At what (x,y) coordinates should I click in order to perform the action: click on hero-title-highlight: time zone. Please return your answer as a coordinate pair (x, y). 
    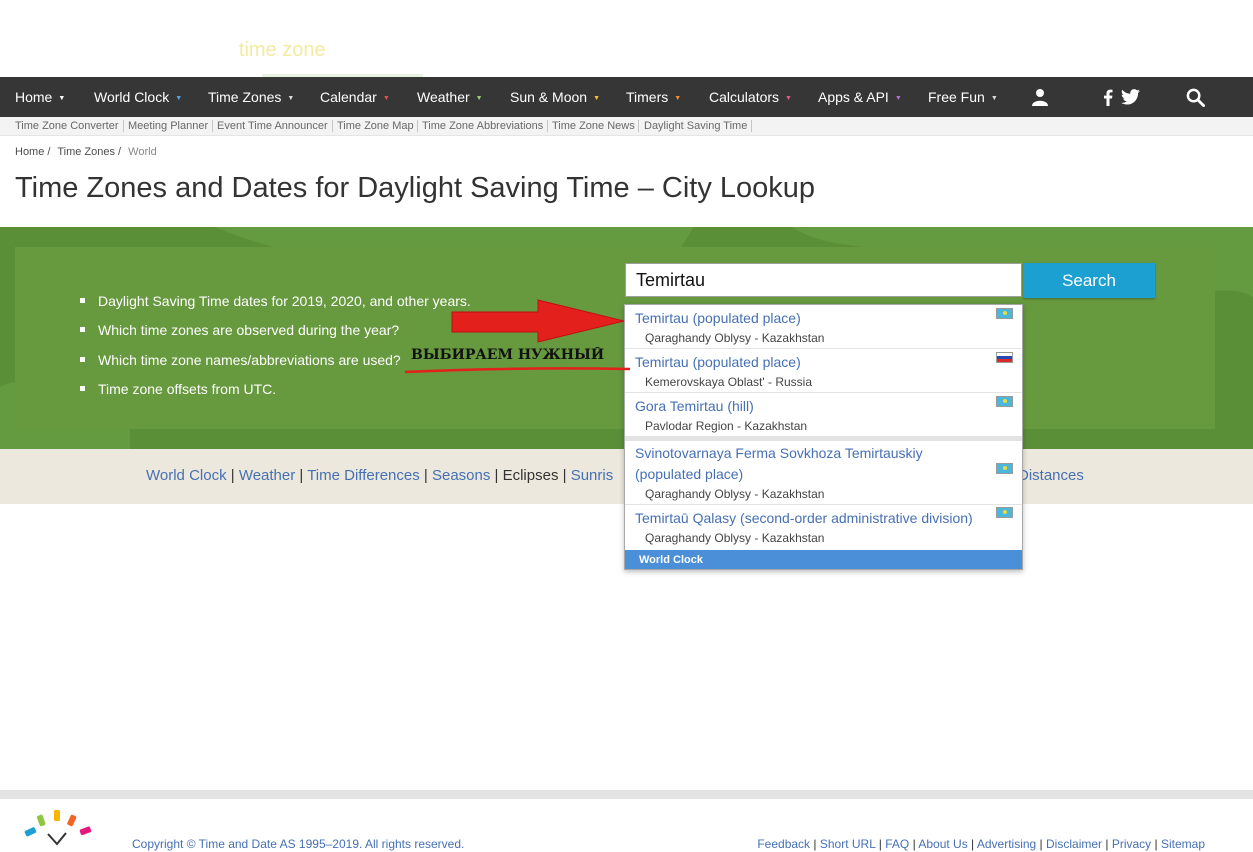
    Looking at the image, I should click on (282, 50).